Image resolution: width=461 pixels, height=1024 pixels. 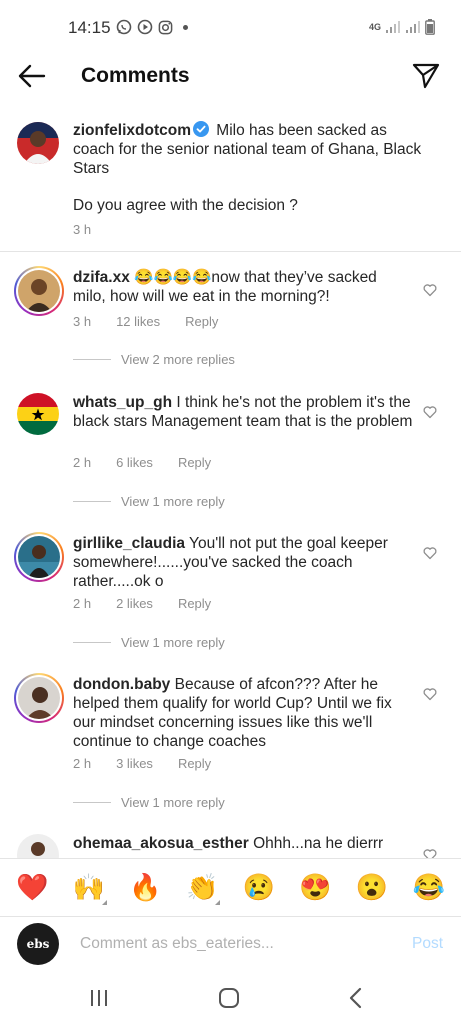 I want to click on system-nav-bar, so click(x=230, y=998).